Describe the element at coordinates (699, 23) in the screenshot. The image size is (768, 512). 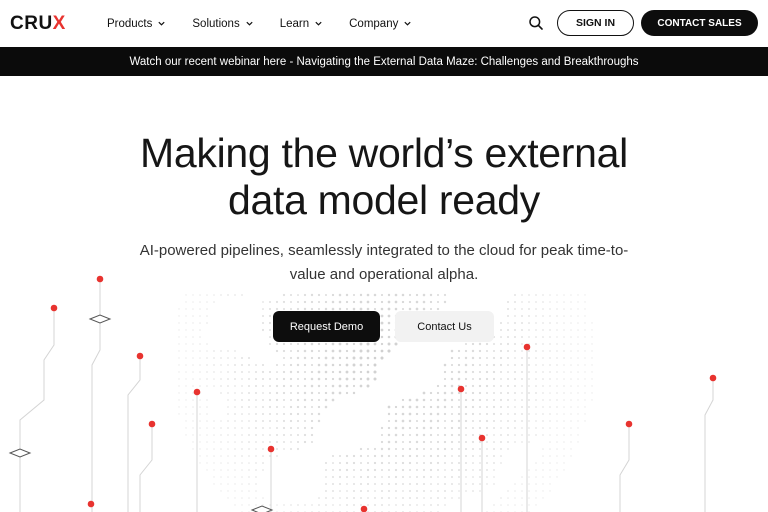
I see `contact-sales-button: CONTACT SALES` at that location.